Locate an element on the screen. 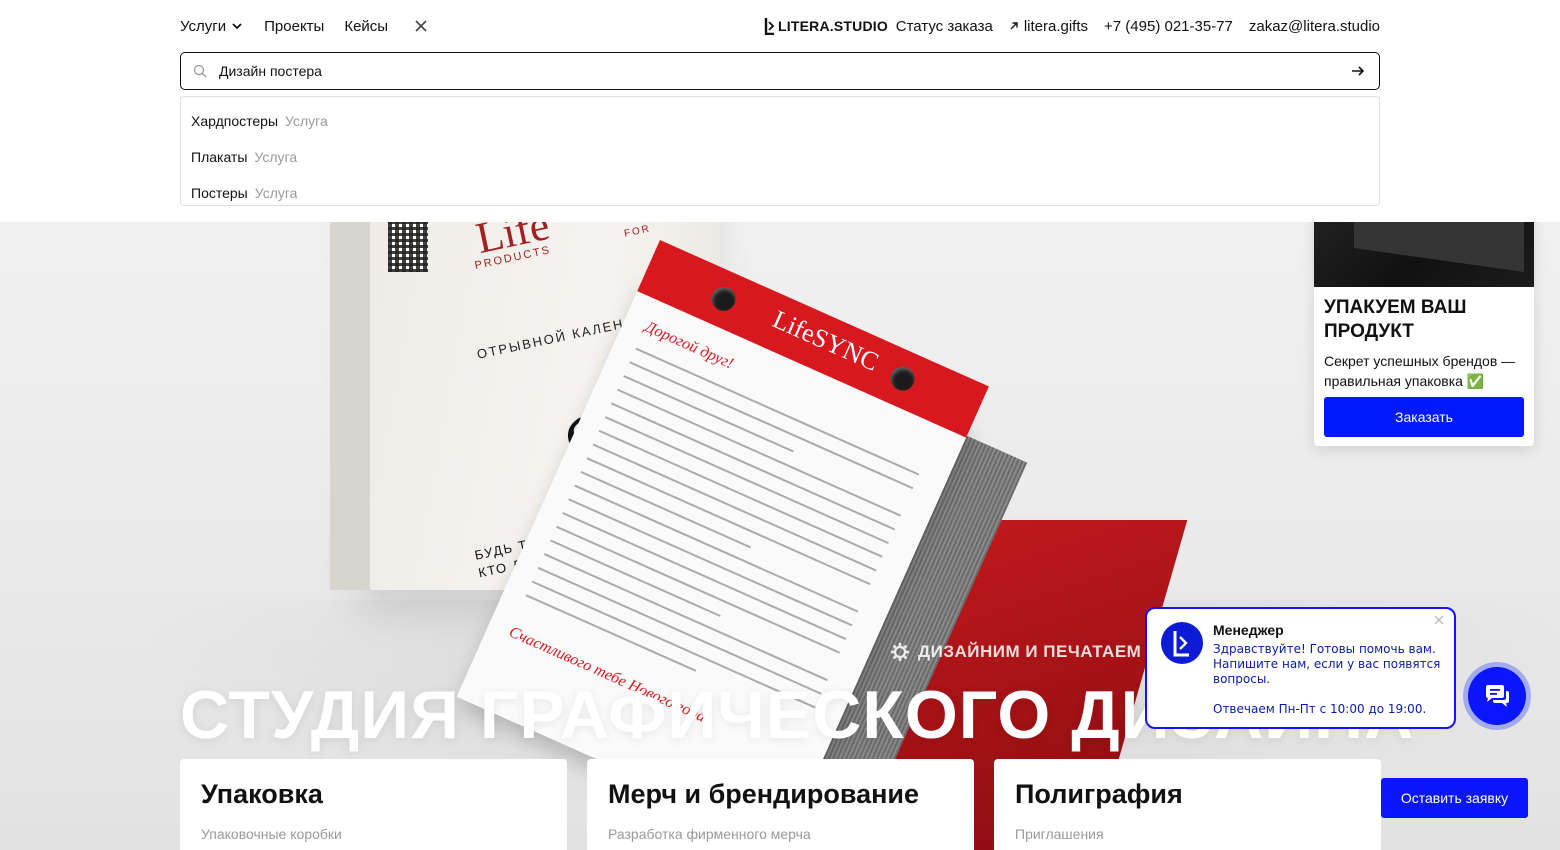 The height and width of the screenshot is (850, 1560). calendar-box-for: FOR is located at coordinates (637, 231).